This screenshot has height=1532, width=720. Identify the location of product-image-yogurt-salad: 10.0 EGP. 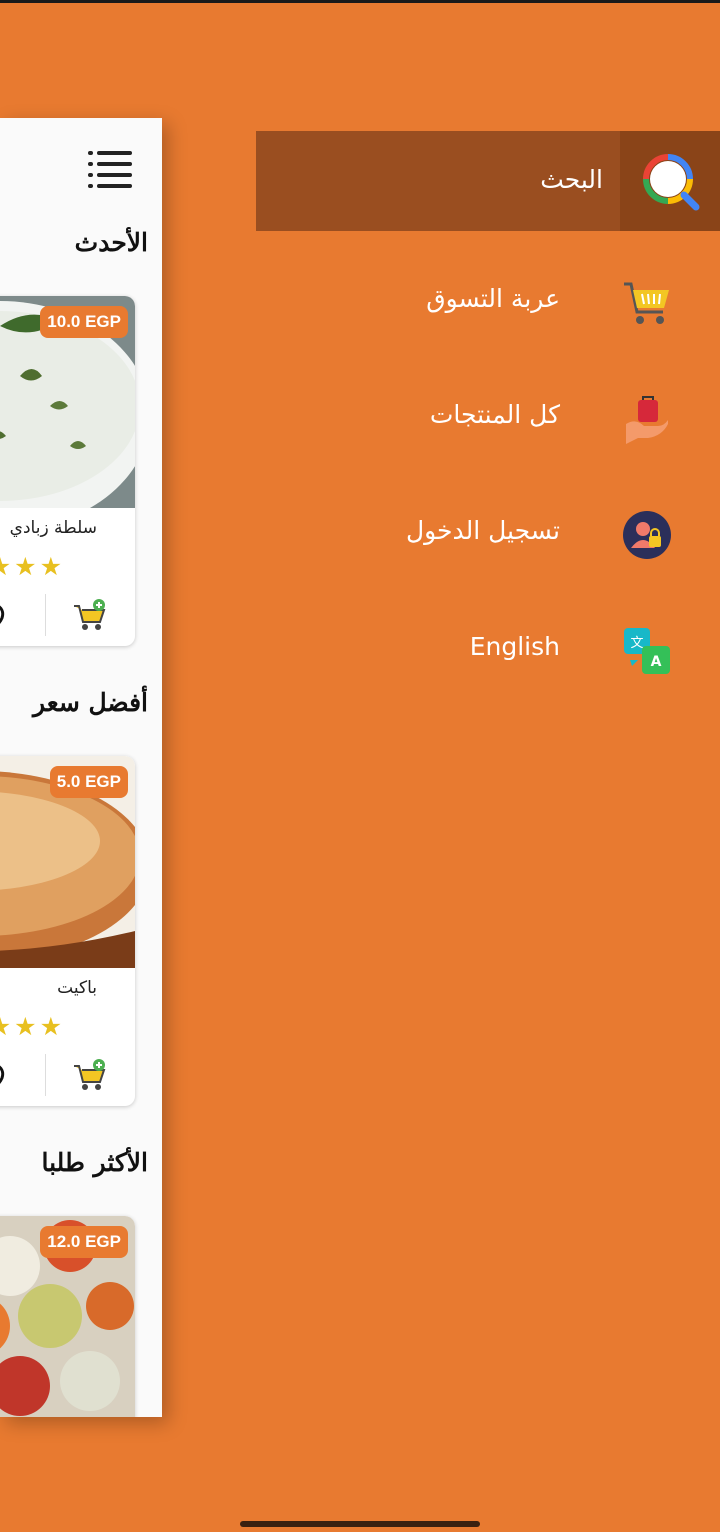
(67, 402).